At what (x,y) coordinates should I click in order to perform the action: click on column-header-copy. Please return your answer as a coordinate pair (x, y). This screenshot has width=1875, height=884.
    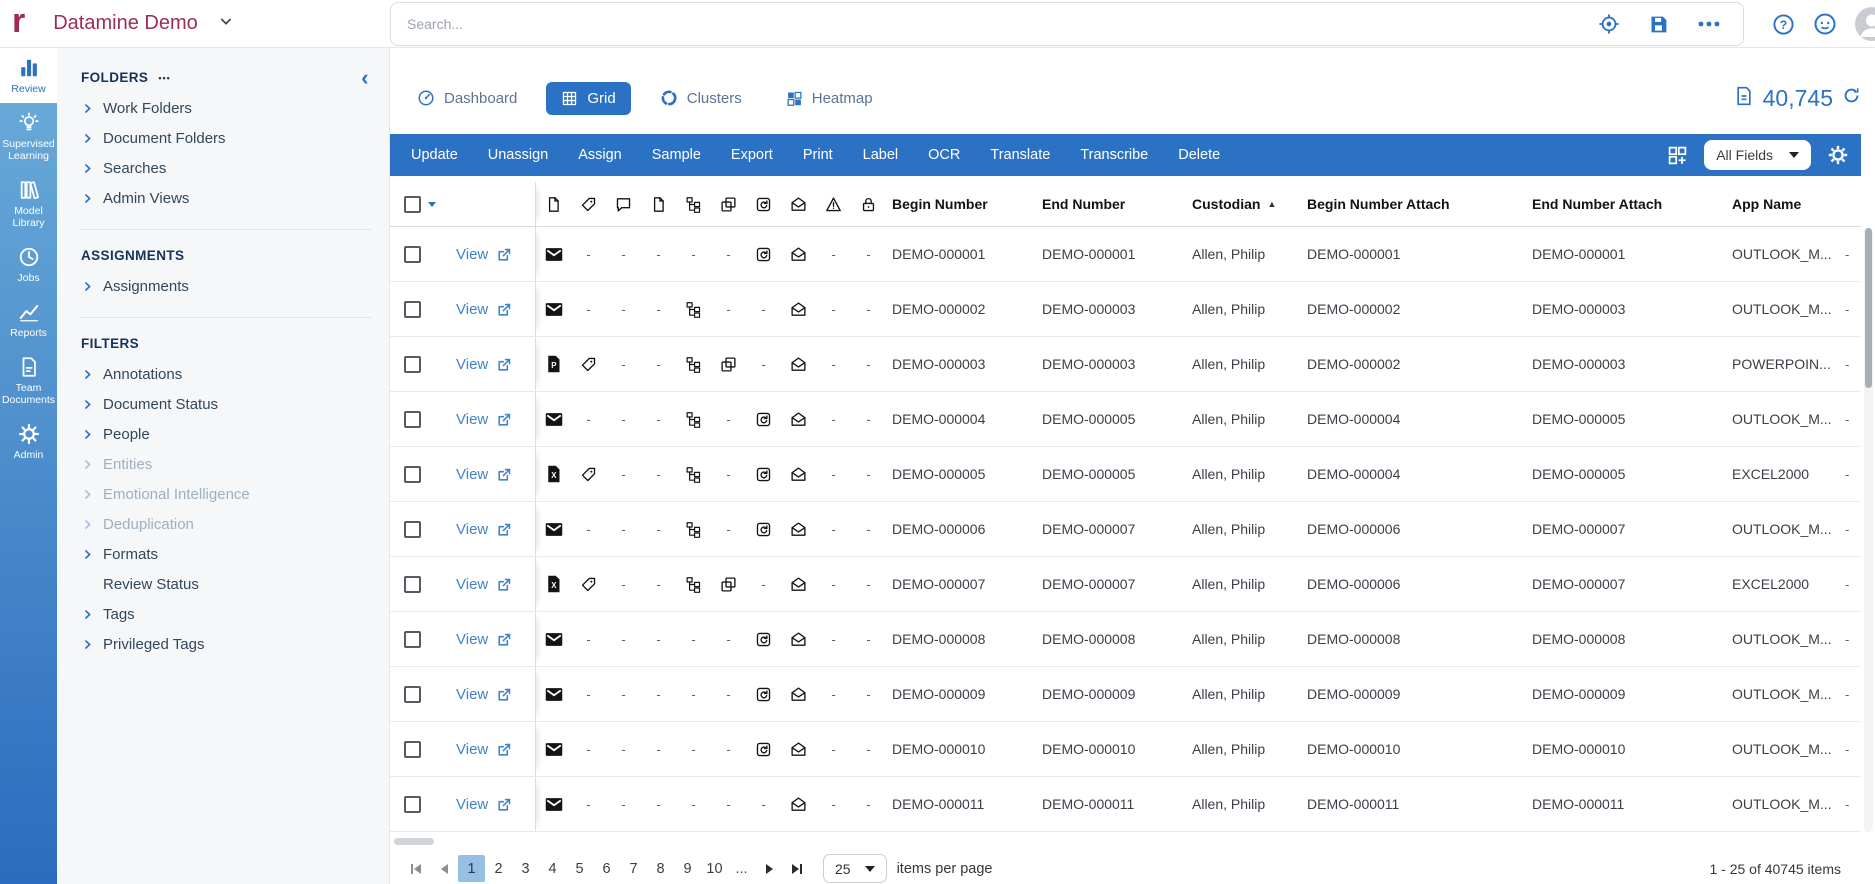
    Looking at the image, I should click on (728, 204).